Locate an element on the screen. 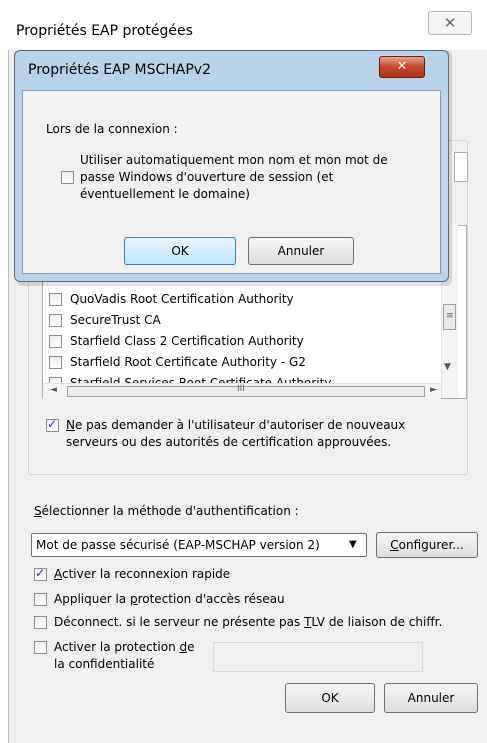 The height and width of the screenshot is (743, 487). privacy-identity-field is located at coordinates (318, 657).